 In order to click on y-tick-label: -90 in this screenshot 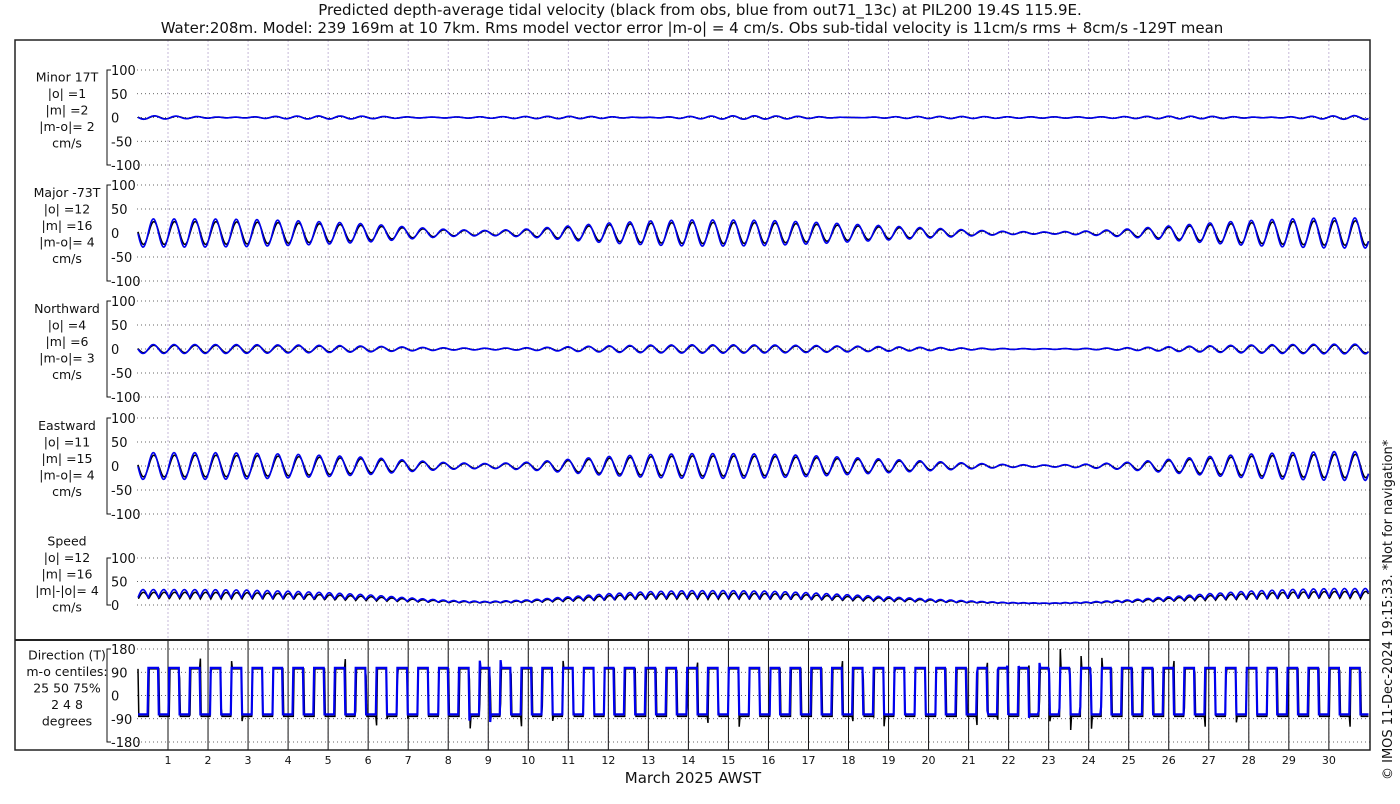, I will do `click(121, 720)`.